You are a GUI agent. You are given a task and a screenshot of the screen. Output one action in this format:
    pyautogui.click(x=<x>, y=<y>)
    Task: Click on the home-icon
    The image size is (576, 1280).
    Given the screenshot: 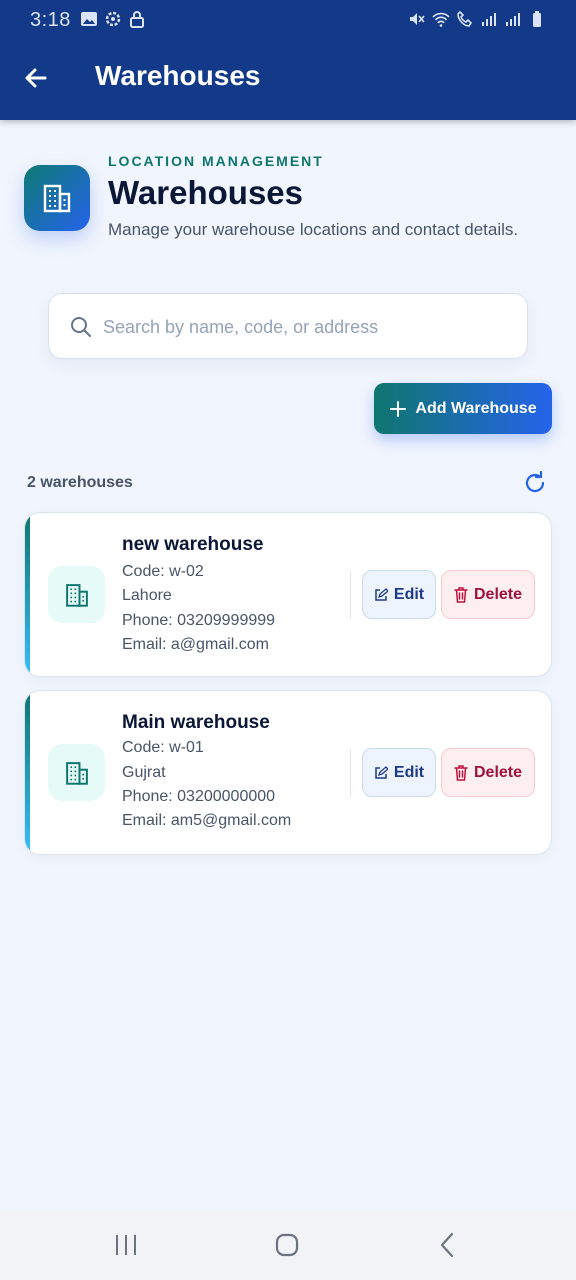 What is the action you would take?
    pyautogui.click(x=287, y=1245)
    